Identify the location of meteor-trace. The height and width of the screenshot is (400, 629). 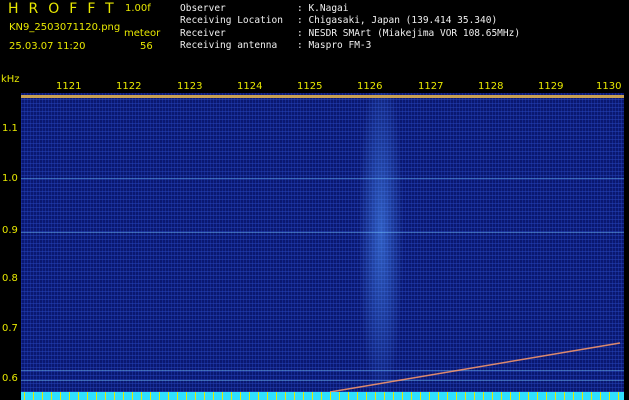
(475, 367).